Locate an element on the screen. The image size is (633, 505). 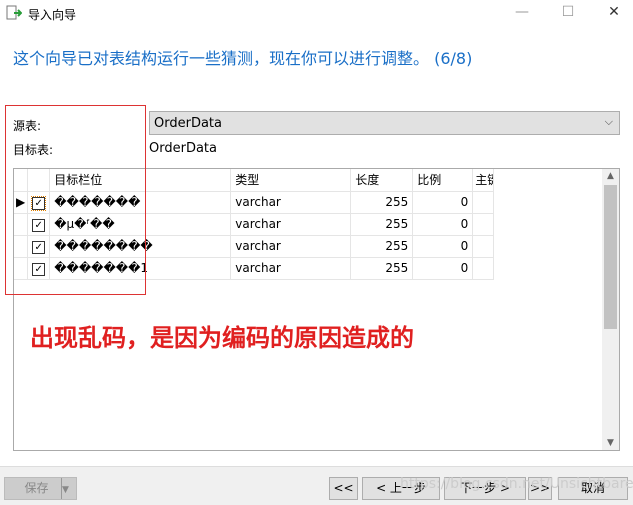
save-button: 保存 ▼ is located at coordinates (40, 488).